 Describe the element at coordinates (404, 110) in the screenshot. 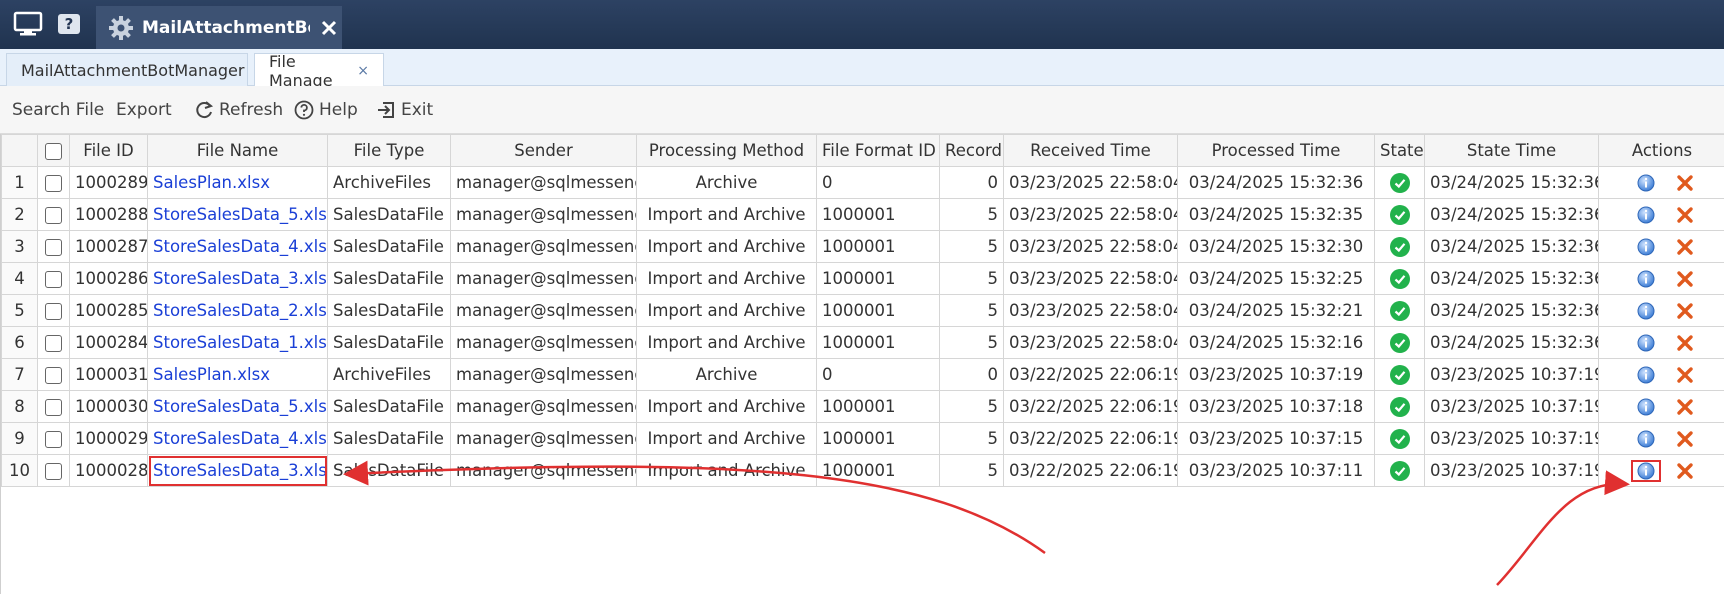

I see `exit-button: Exit` at that location.